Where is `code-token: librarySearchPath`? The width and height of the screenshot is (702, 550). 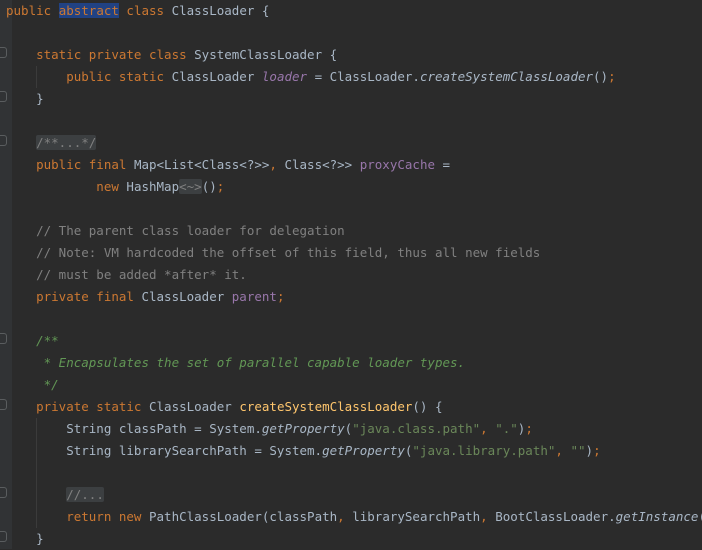
code-token: librarySearchPath is located at coordinates (416, 516).